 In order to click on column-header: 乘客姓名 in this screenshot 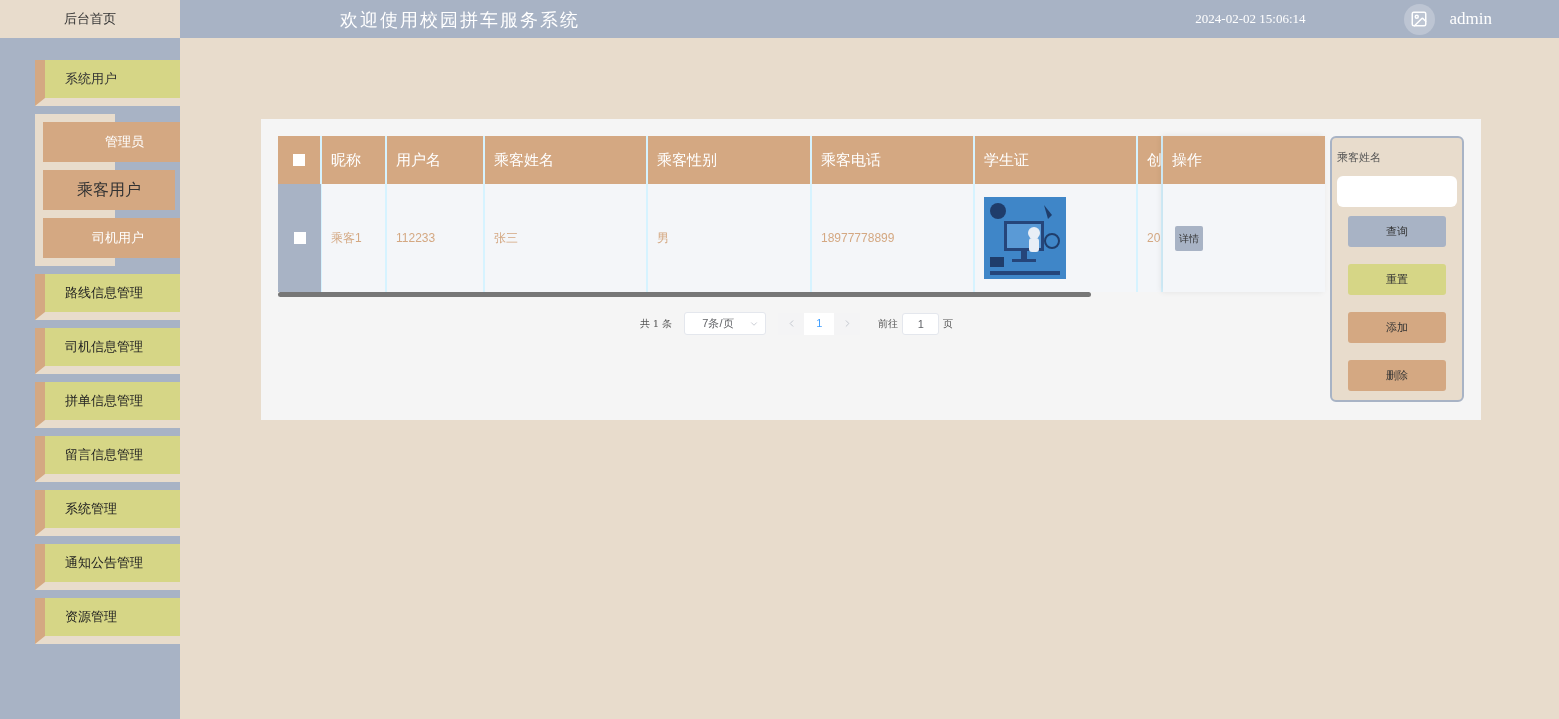, I will do `click(524, 159)`.